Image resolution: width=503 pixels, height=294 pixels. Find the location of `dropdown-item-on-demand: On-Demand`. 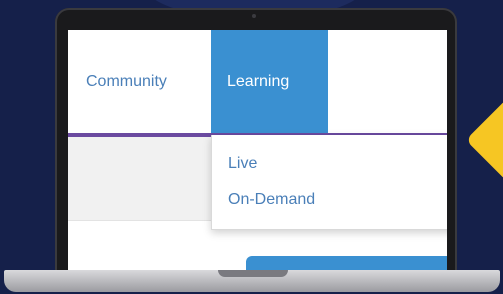

dropdown-item-on-demand: On-Demand is located at coordinates (271, 200).